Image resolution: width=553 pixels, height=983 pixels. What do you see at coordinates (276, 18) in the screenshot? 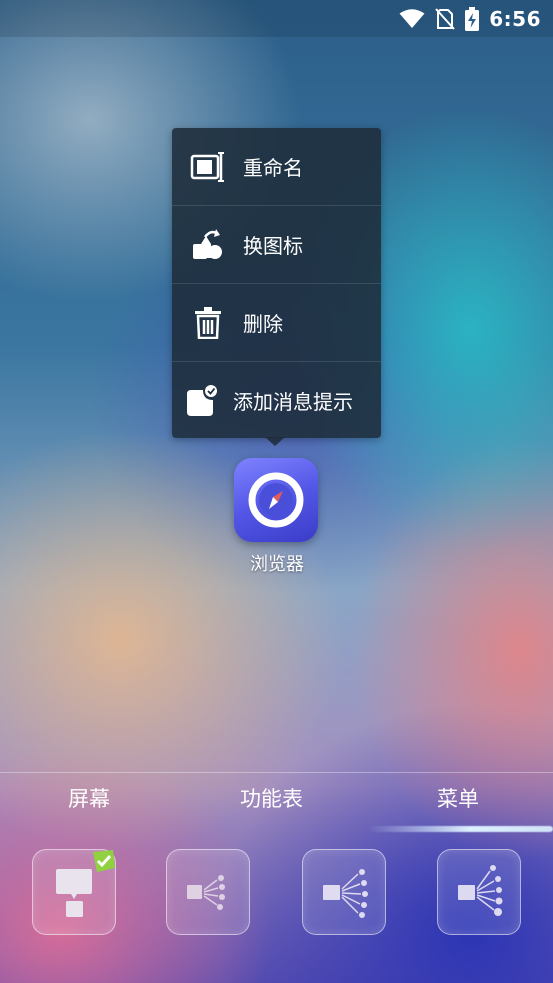
I see `status-bar: 6:56` at bounding box center [276, 18].